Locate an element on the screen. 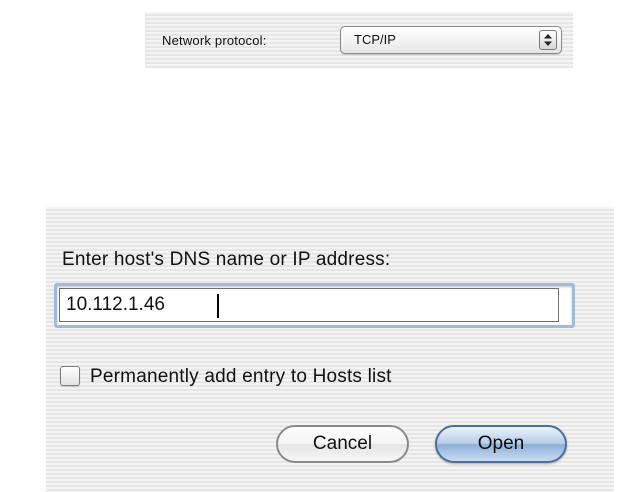 The height and width of the screenshot is (492, 618). network-protocol-panel: Network protocol: TCP/IP is located at coordinates (359, 40).